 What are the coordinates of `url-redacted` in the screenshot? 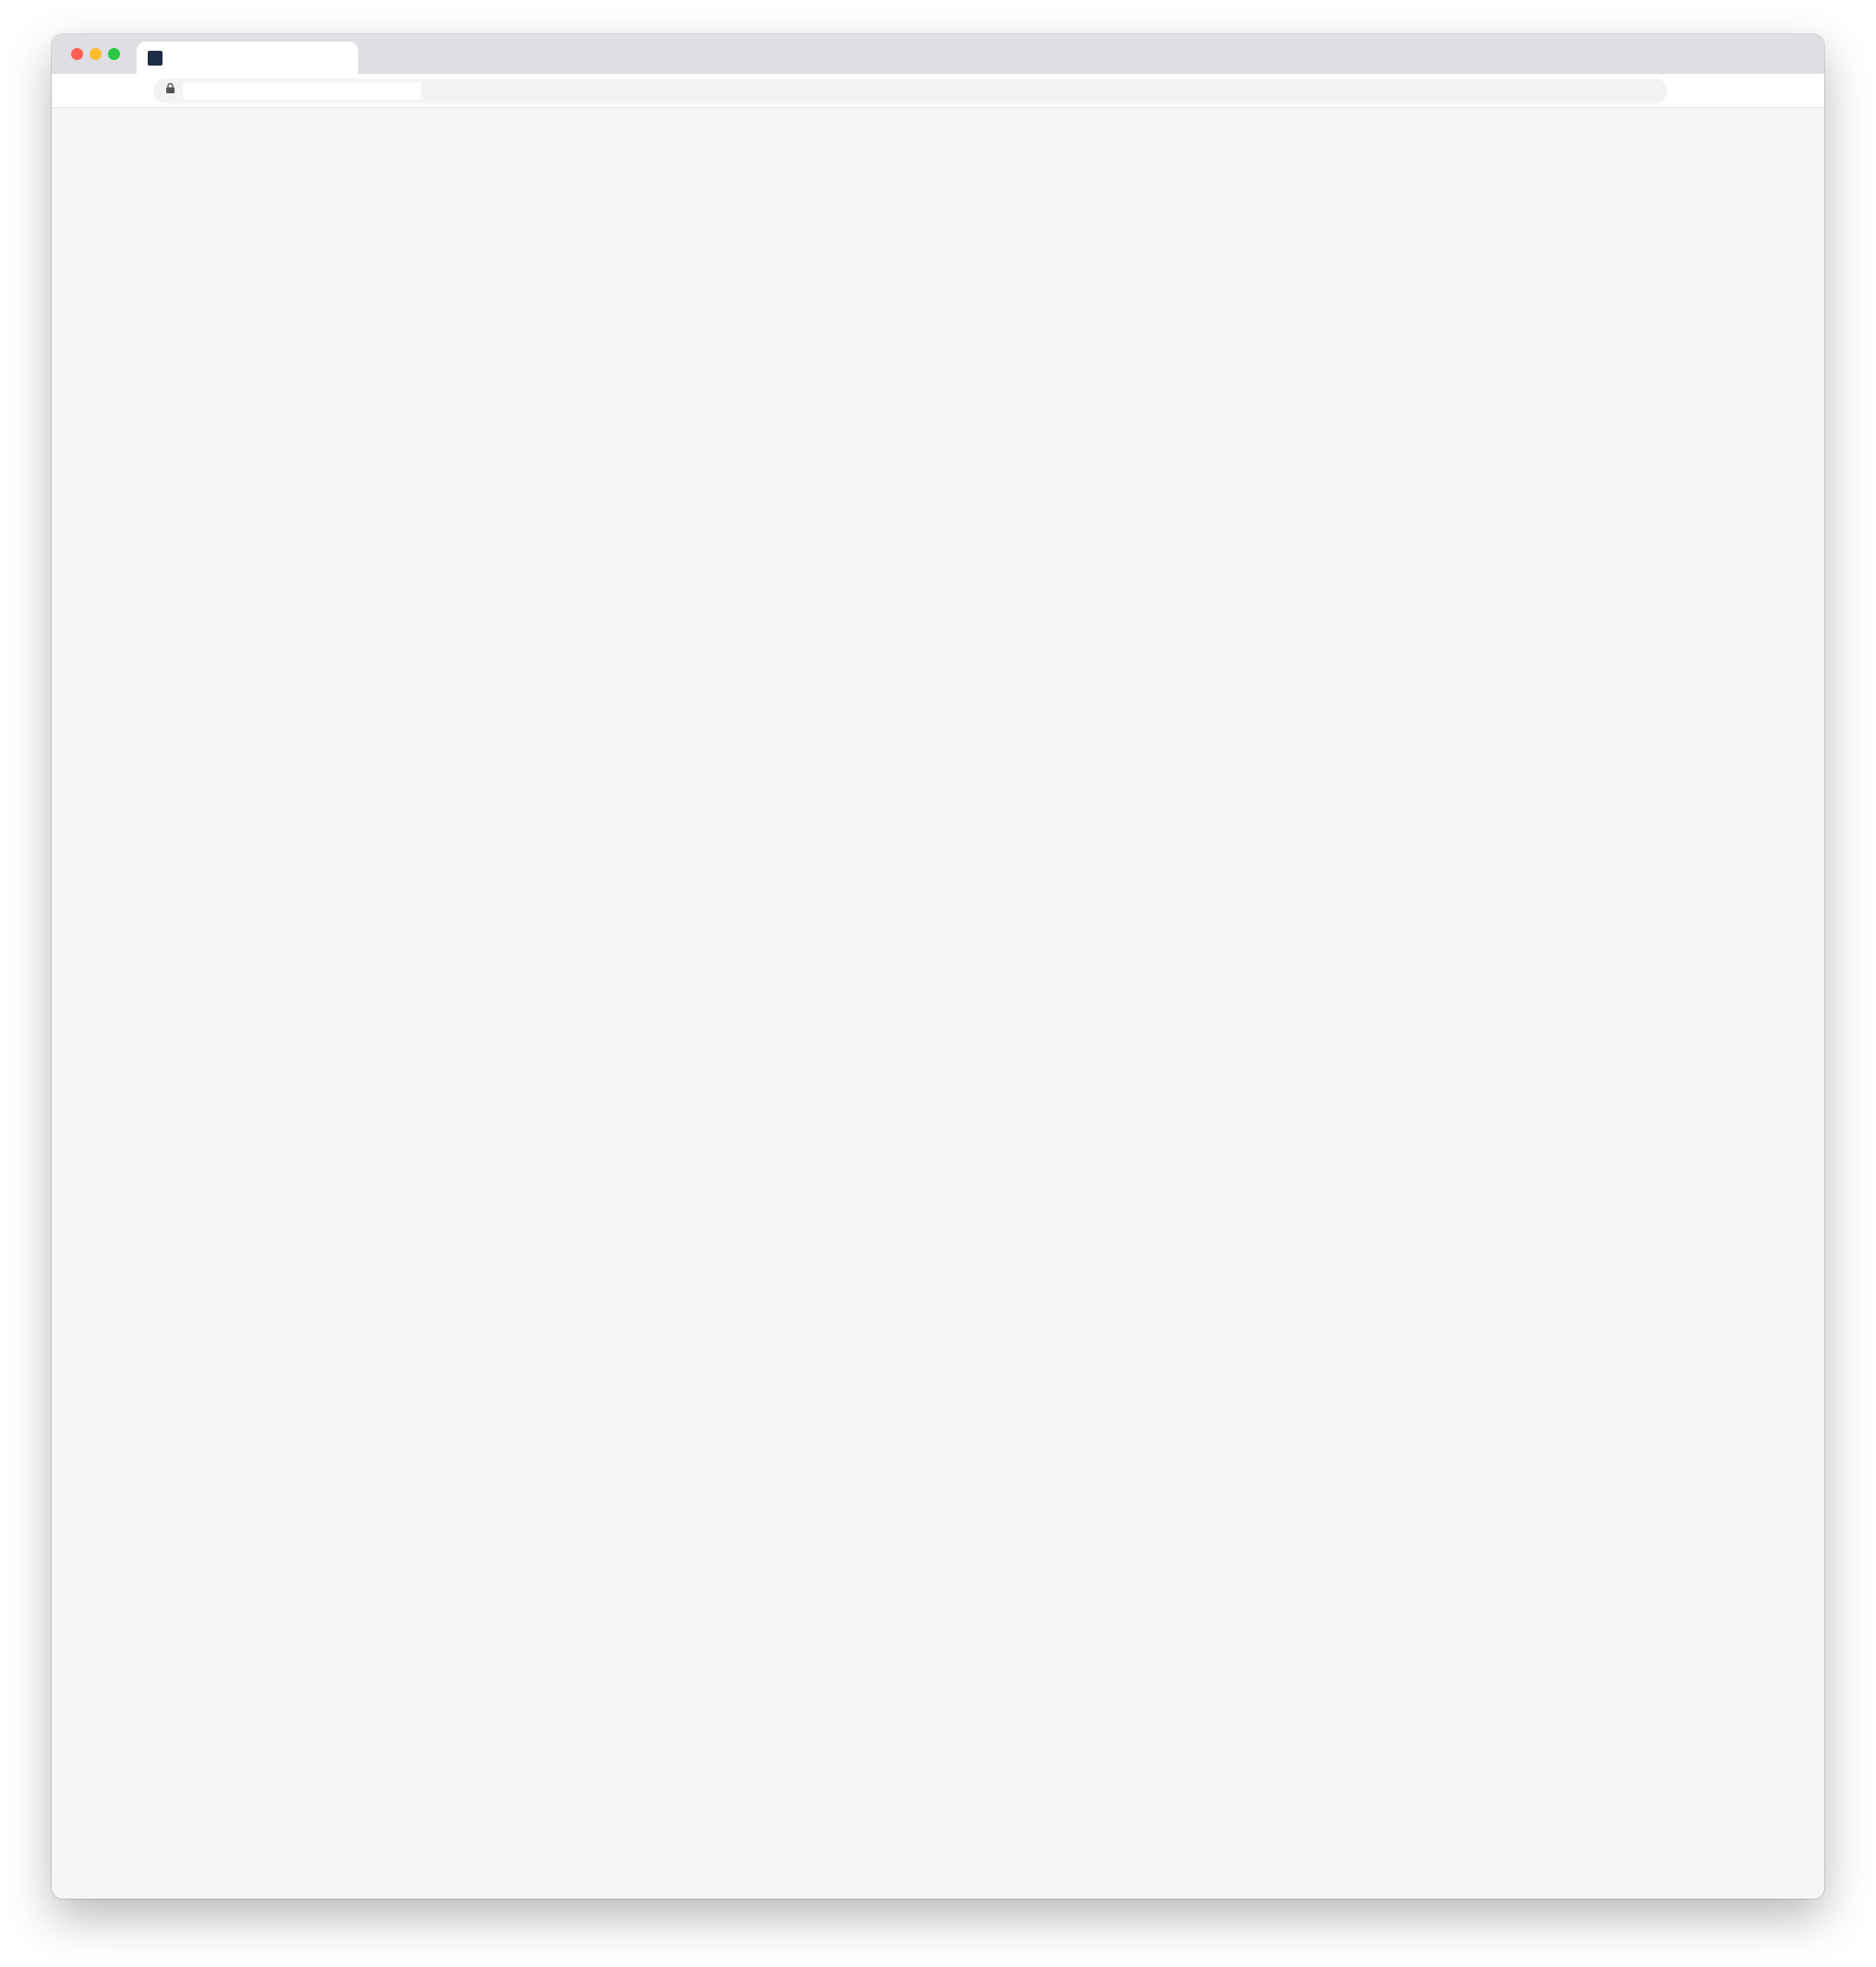 It's located at (302, 91).